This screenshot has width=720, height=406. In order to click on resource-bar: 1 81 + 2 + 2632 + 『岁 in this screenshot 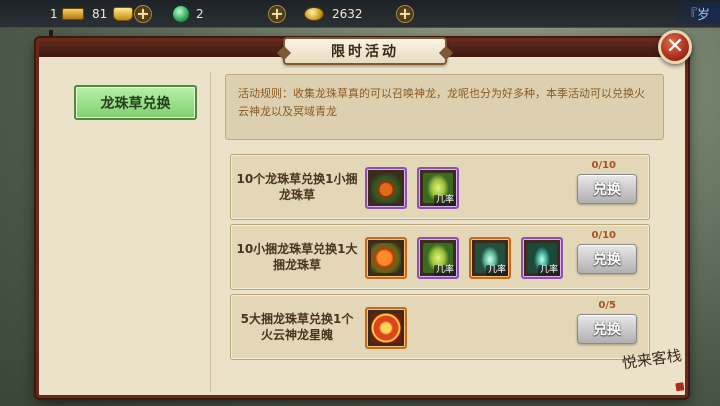, I will do `click(360, 14)`.